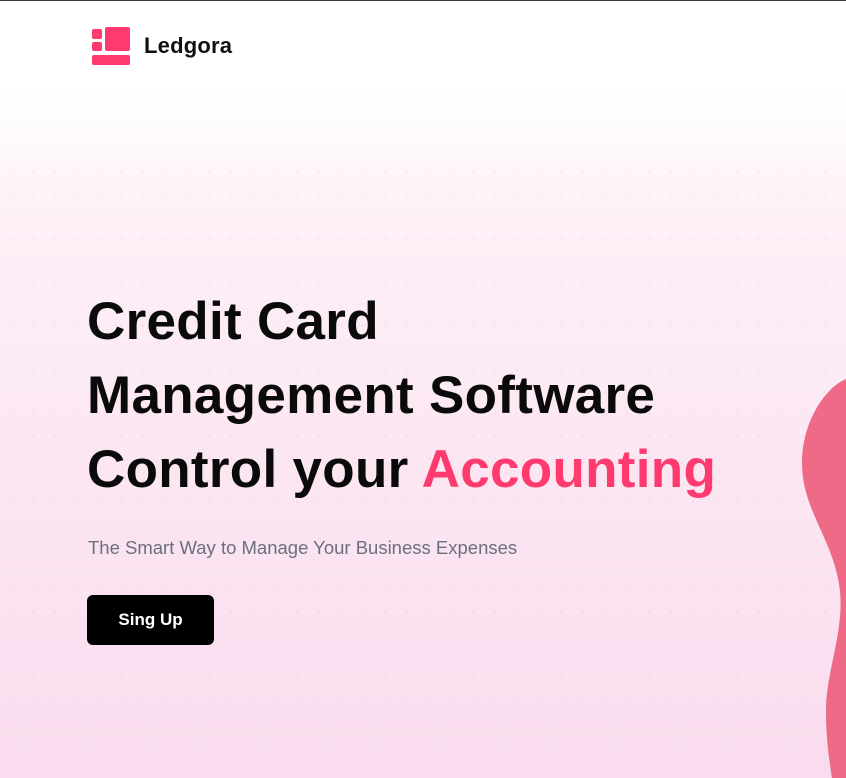 This screenshot has height=778, width=846. I want to click on ledgora-logo-icon, so click(111, 46).